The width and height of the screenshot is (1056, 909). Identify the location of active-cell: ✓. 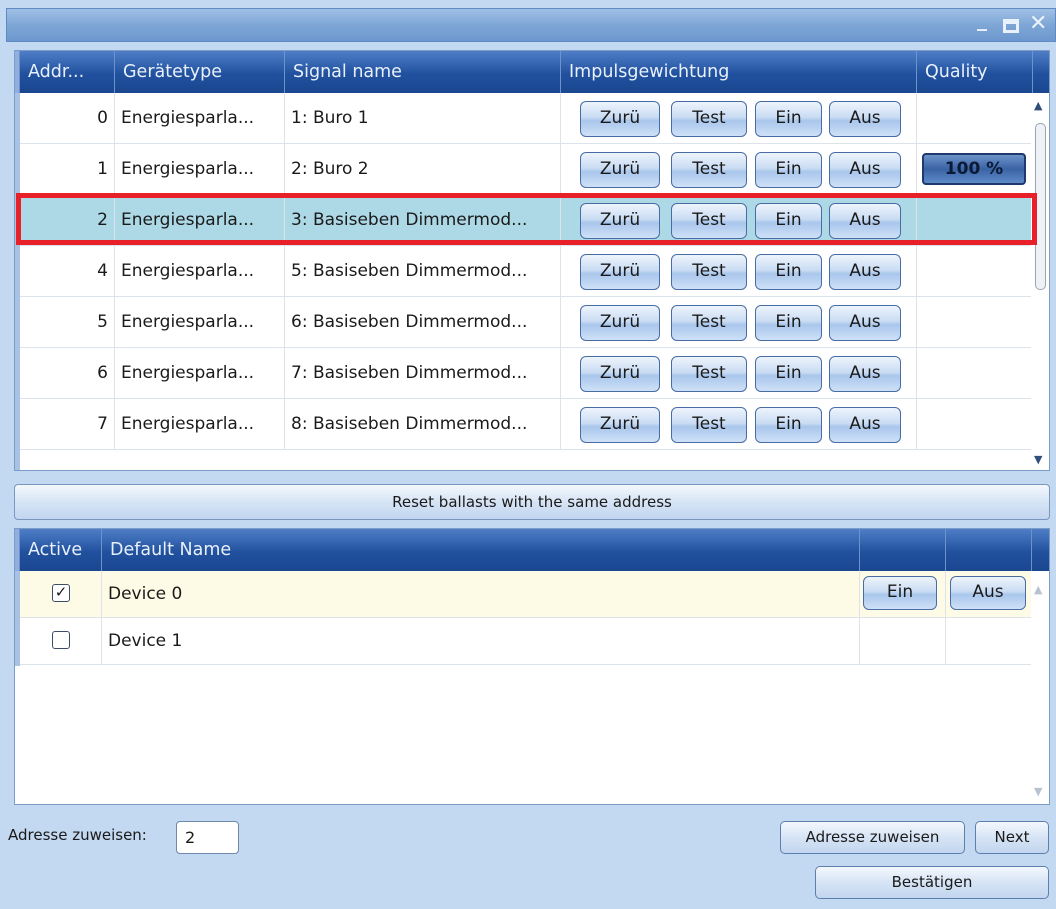
(61, 594).